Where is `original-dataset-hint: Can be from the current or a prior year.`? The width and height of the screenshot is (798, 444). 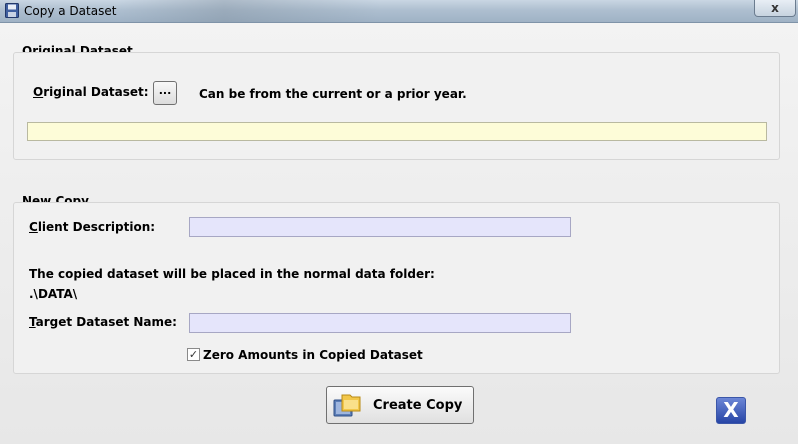 original-dataset-hint: Can be from the current or a prior year. is located at coordinates (333, 94).